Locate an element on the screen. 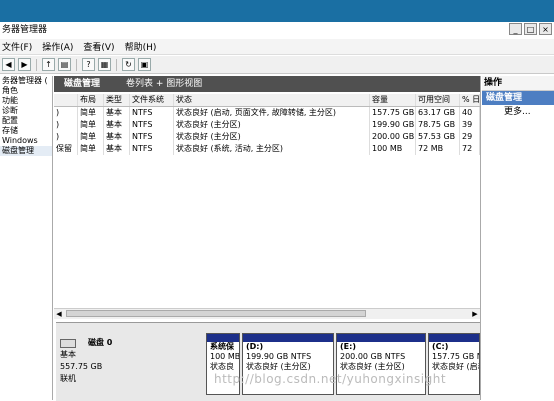 The width and height of the screenshot is (554, 401). volume-name: (D:) is located at coordinates (255, 346).